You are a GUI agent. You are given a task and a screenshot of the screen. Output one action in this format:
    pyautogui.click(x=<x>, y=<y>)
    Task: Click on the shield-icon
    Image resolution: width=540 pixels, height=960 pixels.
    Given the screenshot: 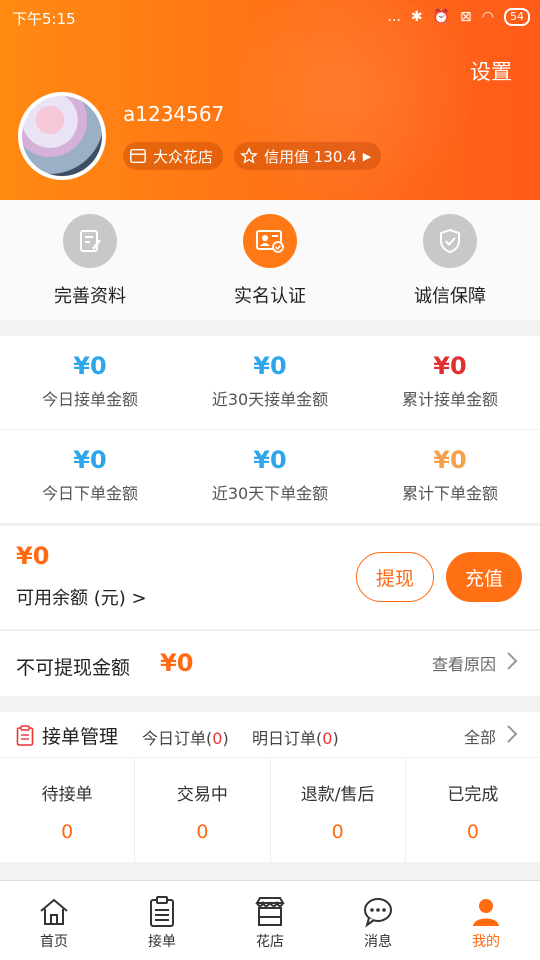 What is the action you would take?
    pyautogui.click(x=450, y=241)
    